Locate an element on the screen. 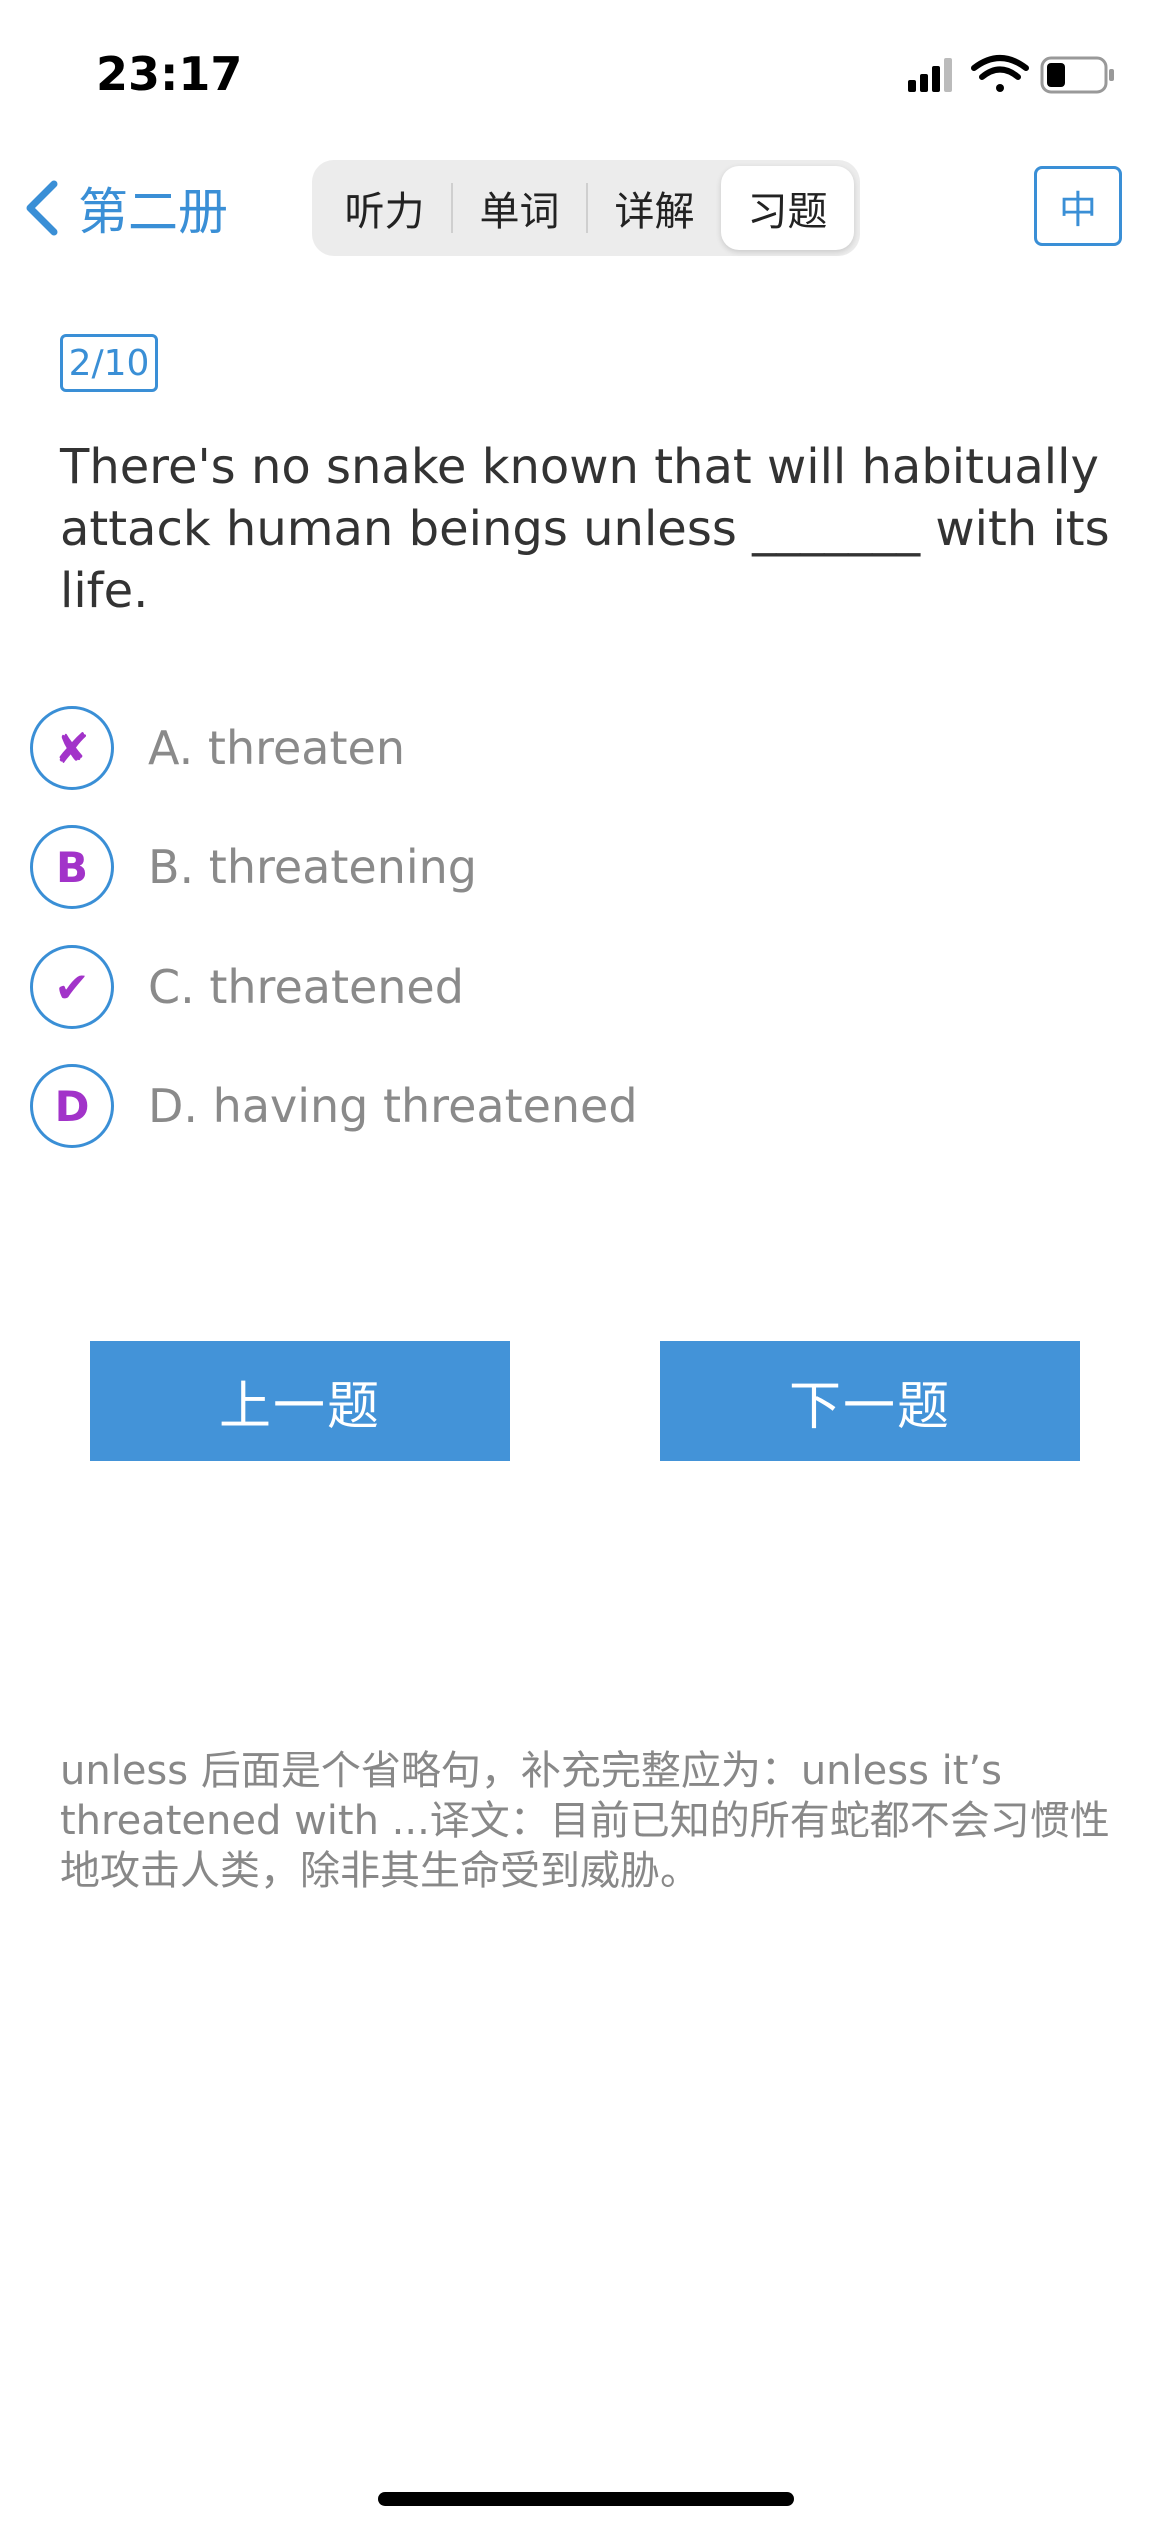  back-label: 第二册 is located at coordinates (153, 212).